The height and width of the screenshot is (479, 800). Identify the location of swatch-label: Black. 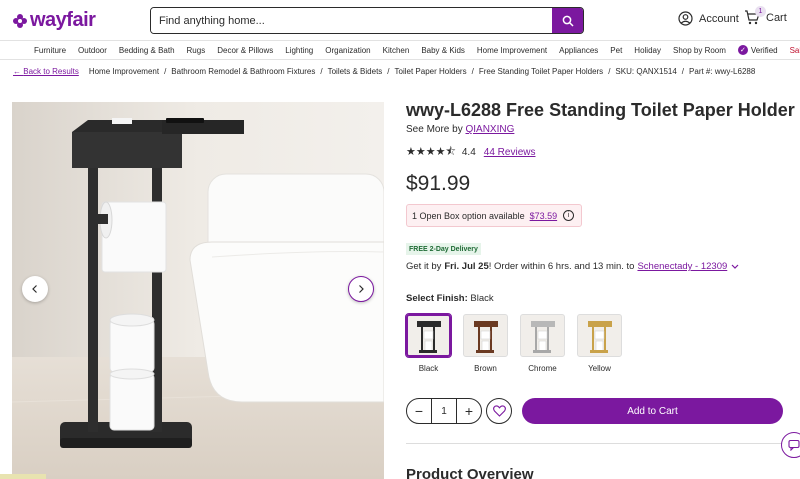
(428, 368).